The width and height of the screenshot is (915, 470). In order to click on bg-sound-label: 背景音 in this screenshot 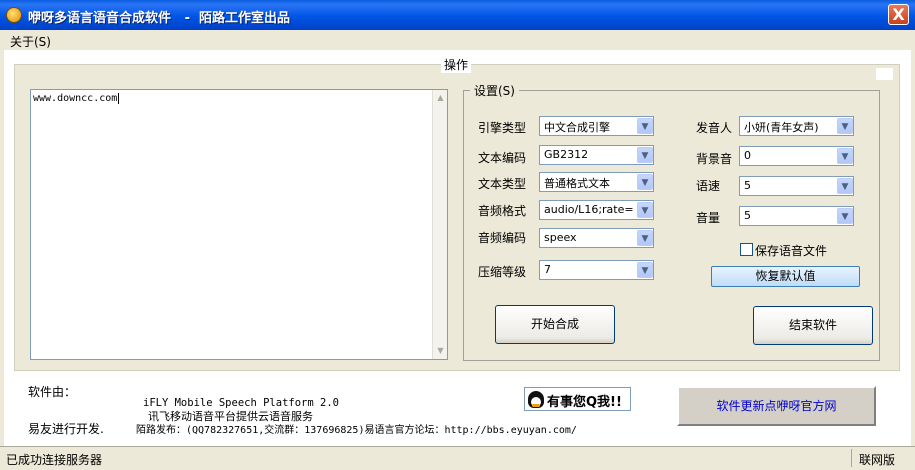, I will do `click(714, 159)`.